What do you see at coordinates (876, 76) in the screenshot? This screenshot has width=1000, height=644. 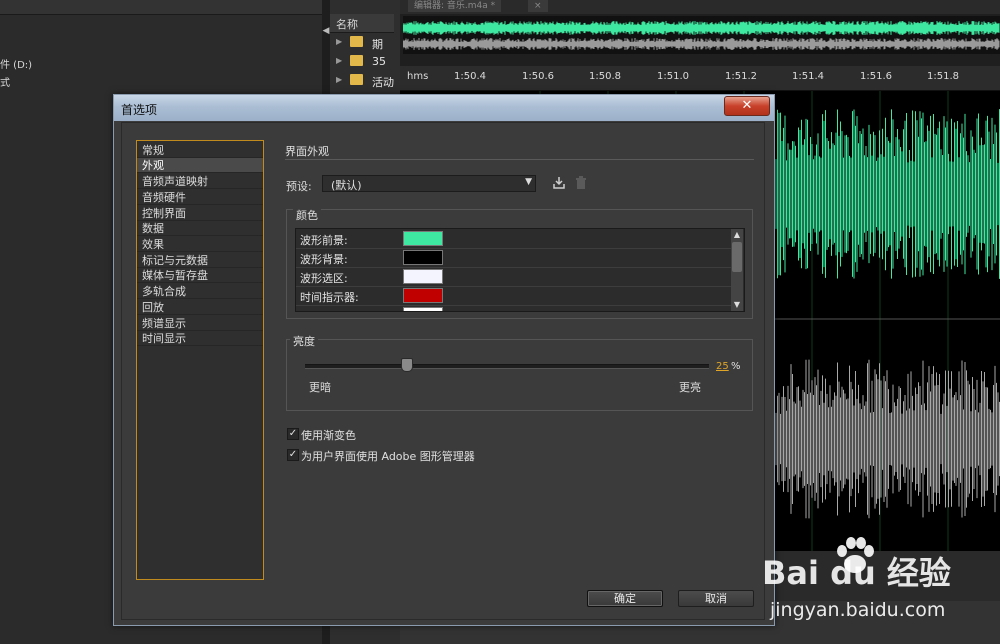 I see `ruler-tick-label: 1:51.6` at bounding box center [876, 76].